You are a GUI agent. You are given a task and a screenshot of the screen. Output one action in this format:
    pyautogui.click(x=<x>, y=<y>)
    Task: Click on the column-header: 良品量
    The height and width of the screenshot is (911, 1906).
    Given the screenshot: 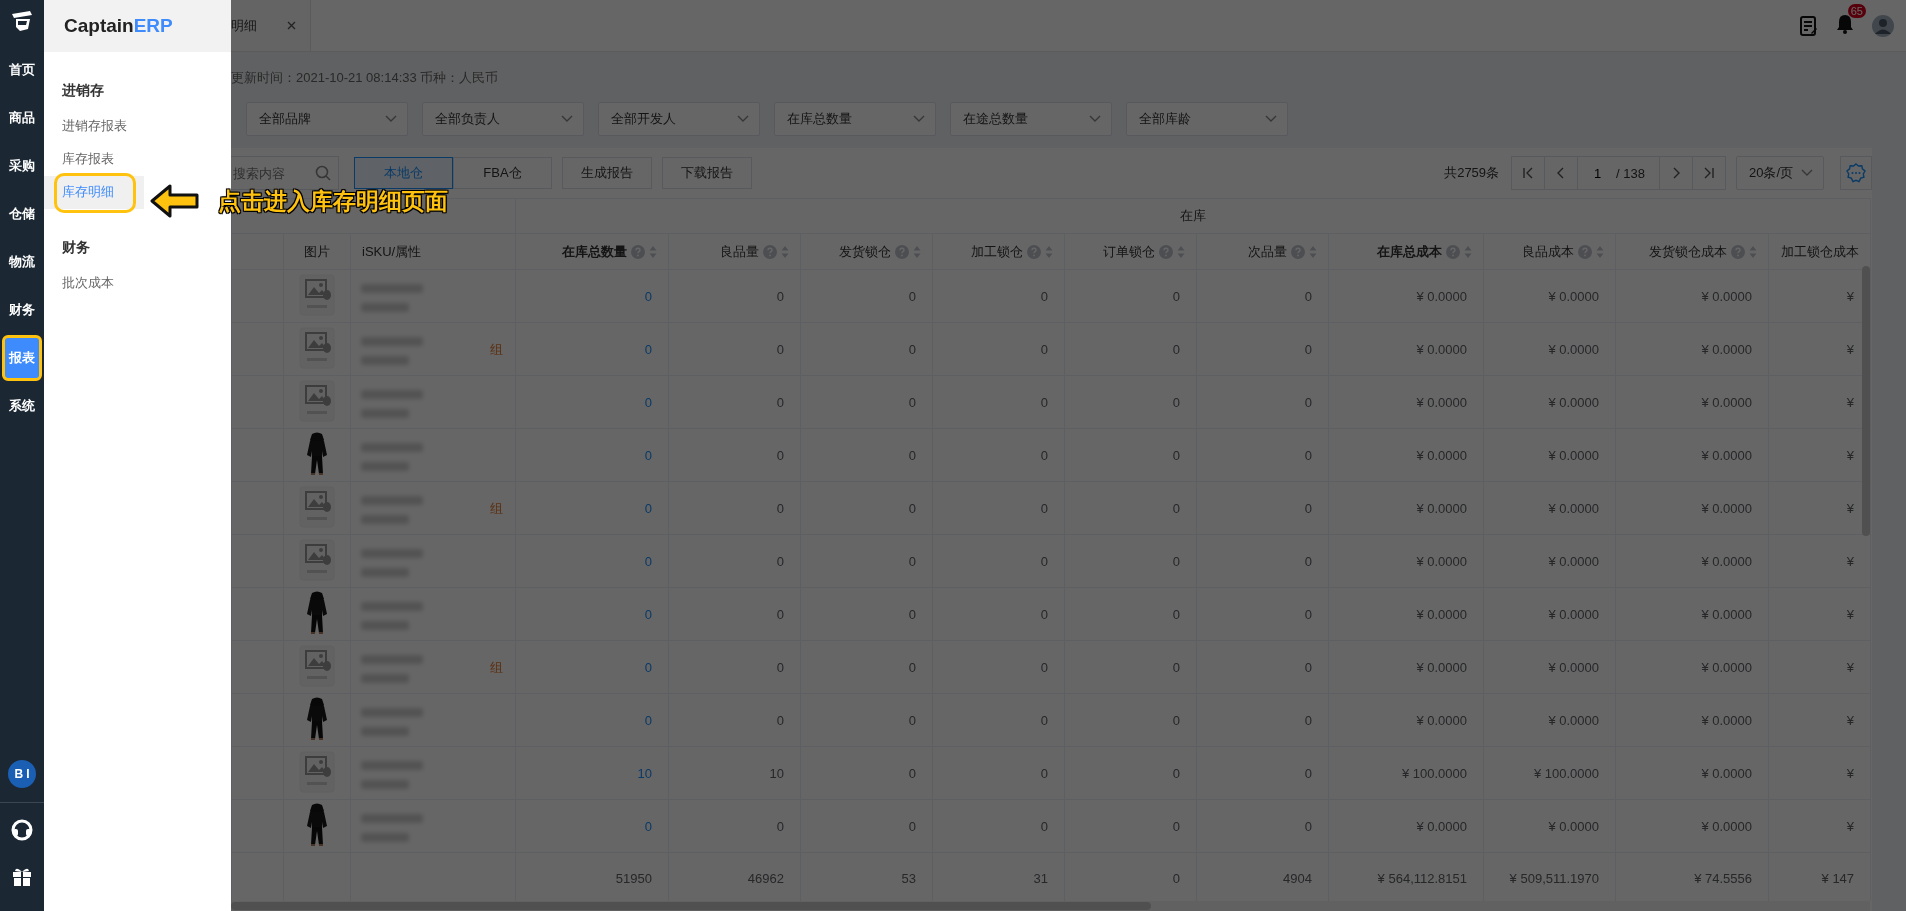 What is the action you would take?
    pyautogui.click(x=739, y=251)
    